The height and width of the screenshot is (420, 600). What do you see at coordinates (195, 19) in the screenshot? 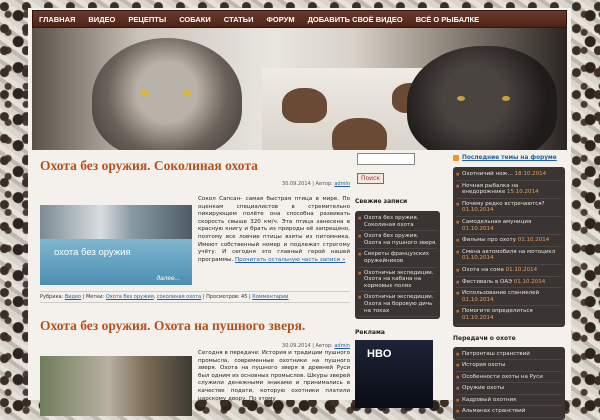
I see `nav-dogs: Собаки` at bounding box center [195, 19].